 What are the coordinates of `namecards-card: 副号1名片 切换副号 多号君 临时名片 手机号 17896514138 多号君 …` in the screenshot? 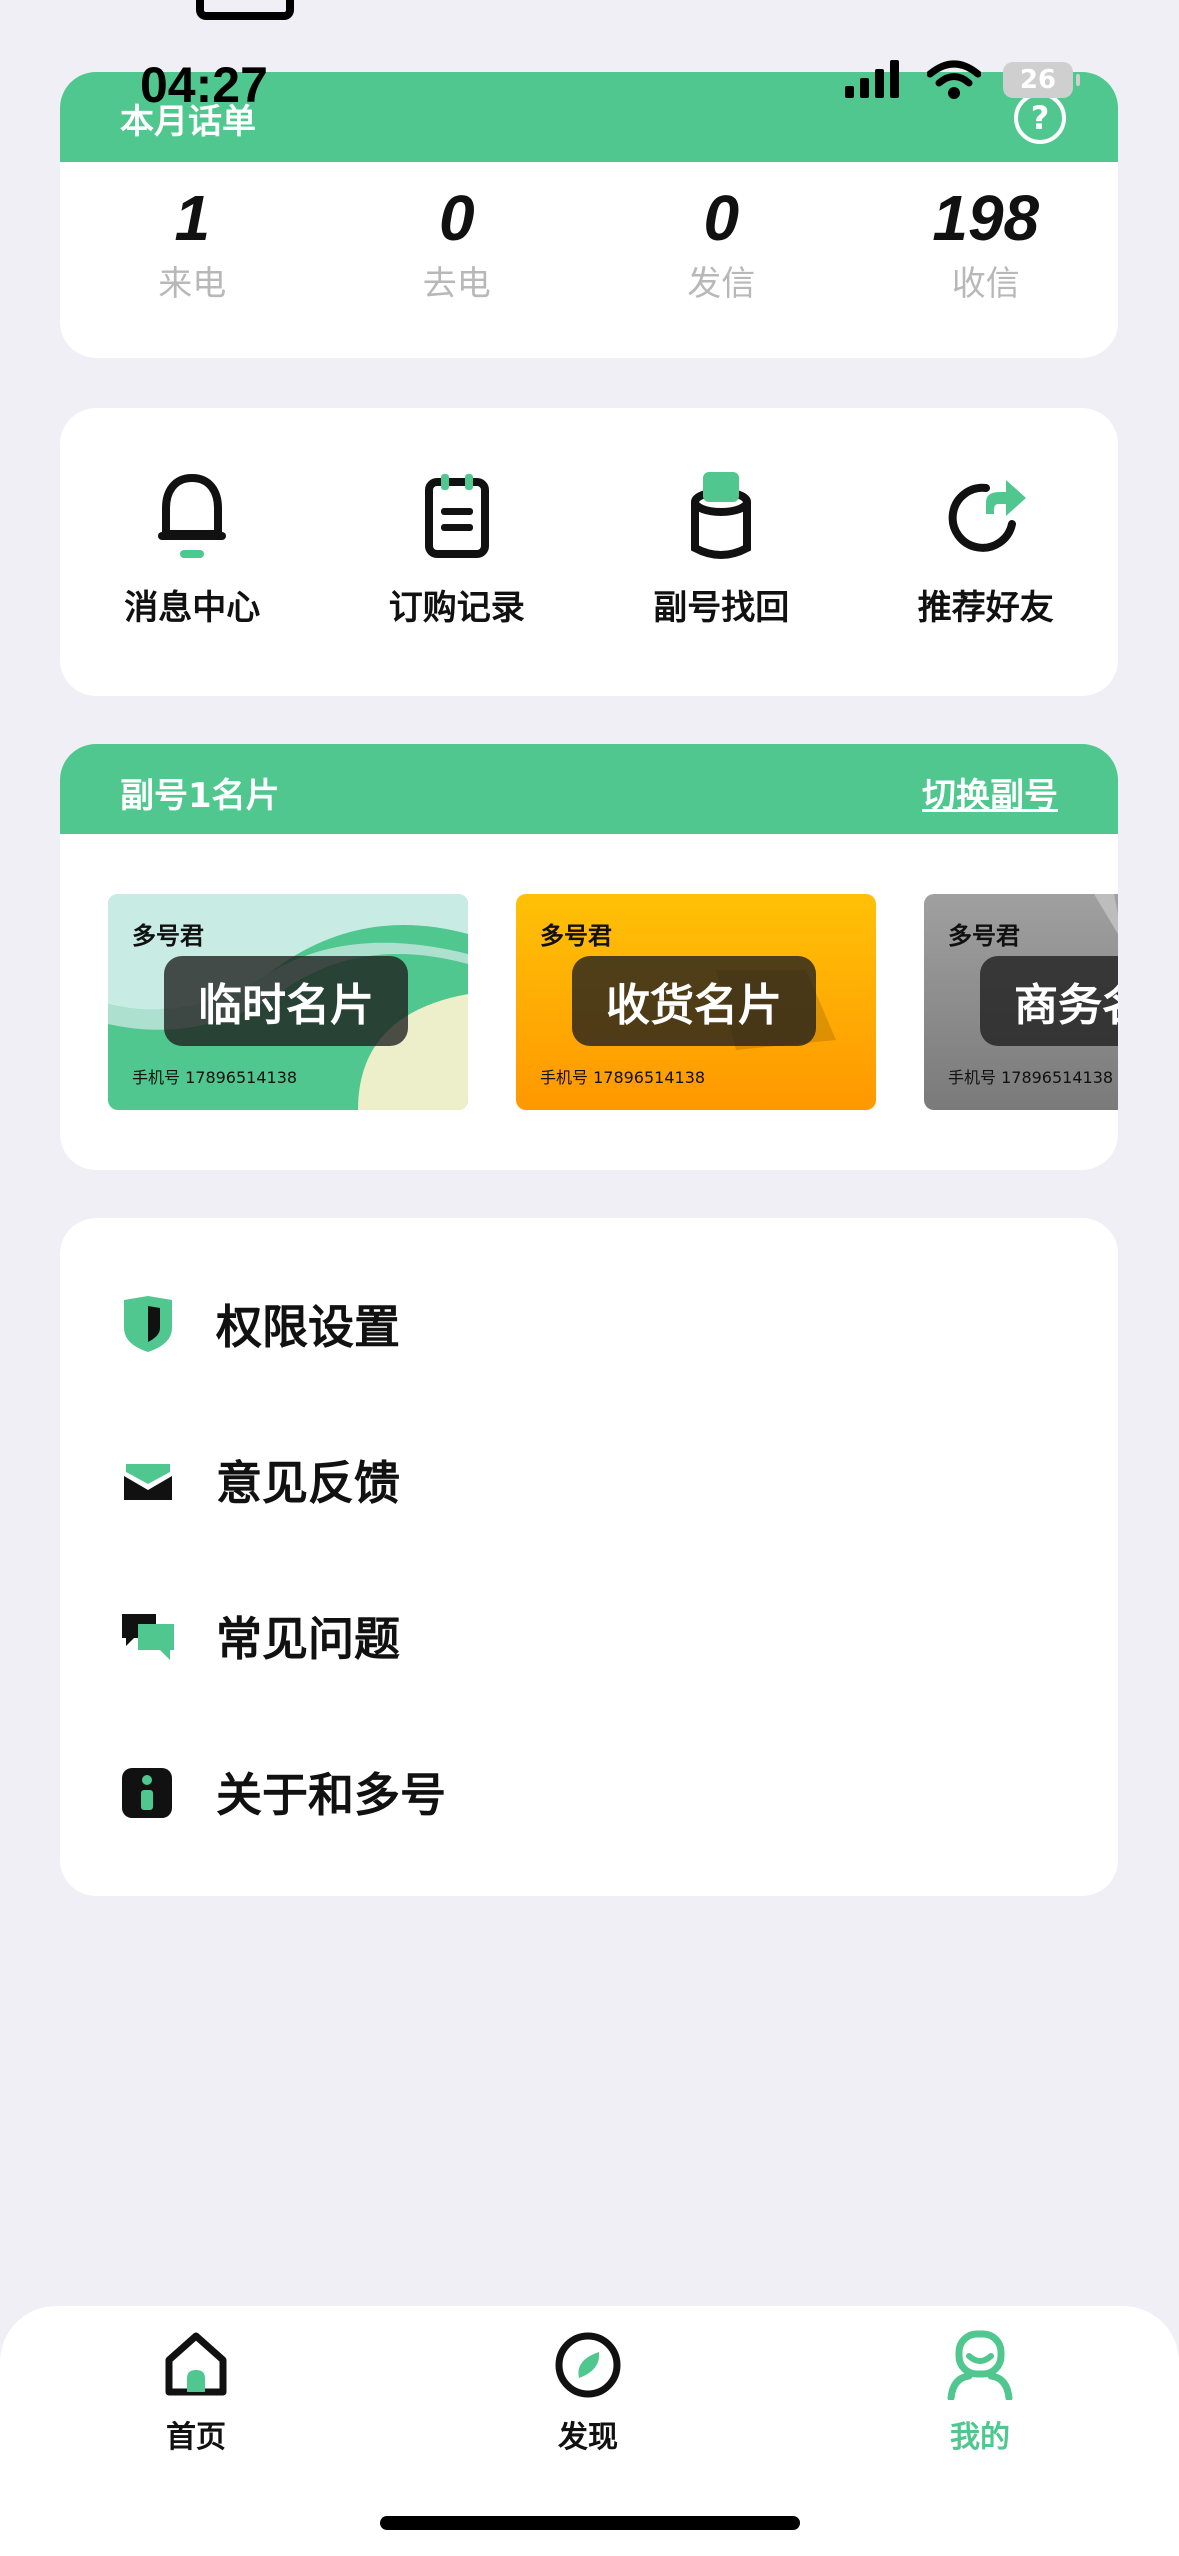 It's located at (589, 957).